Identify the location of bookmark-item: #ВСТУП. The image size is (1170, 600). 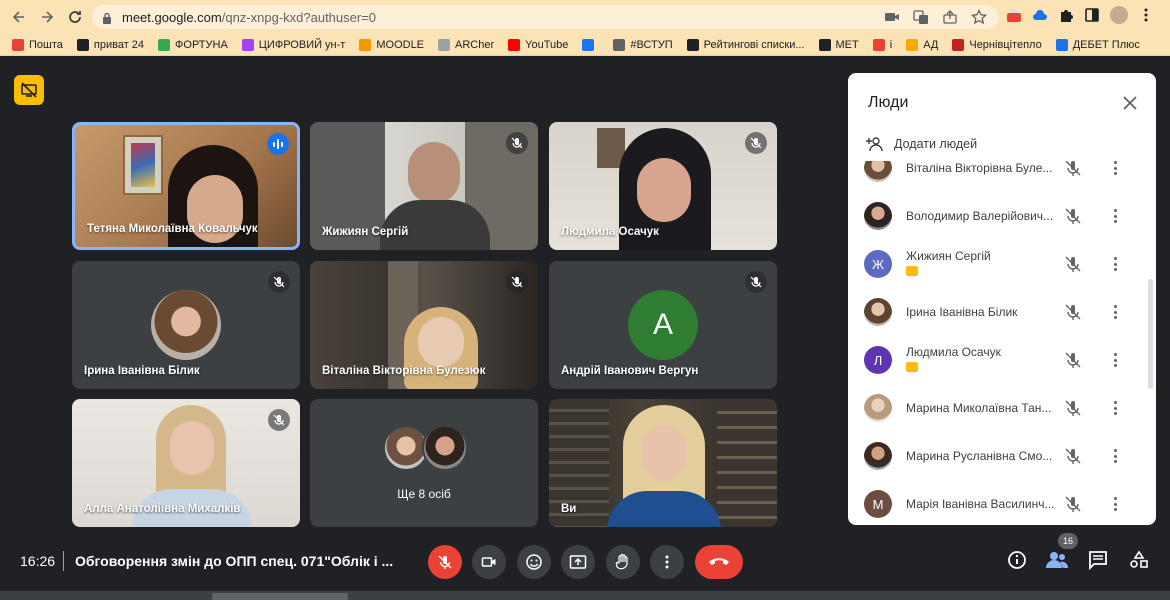
(643, 44).